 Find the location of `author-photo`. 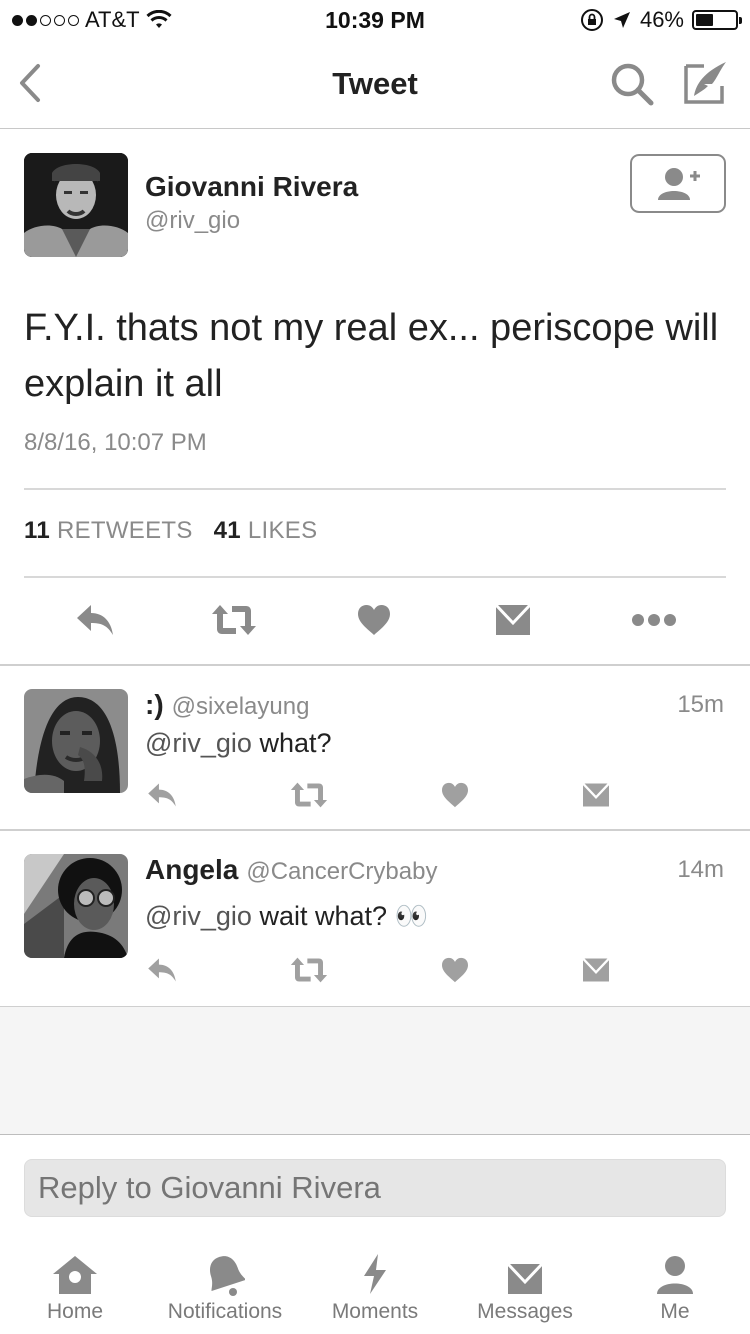

author-photo is located at coordinates (76, 205).